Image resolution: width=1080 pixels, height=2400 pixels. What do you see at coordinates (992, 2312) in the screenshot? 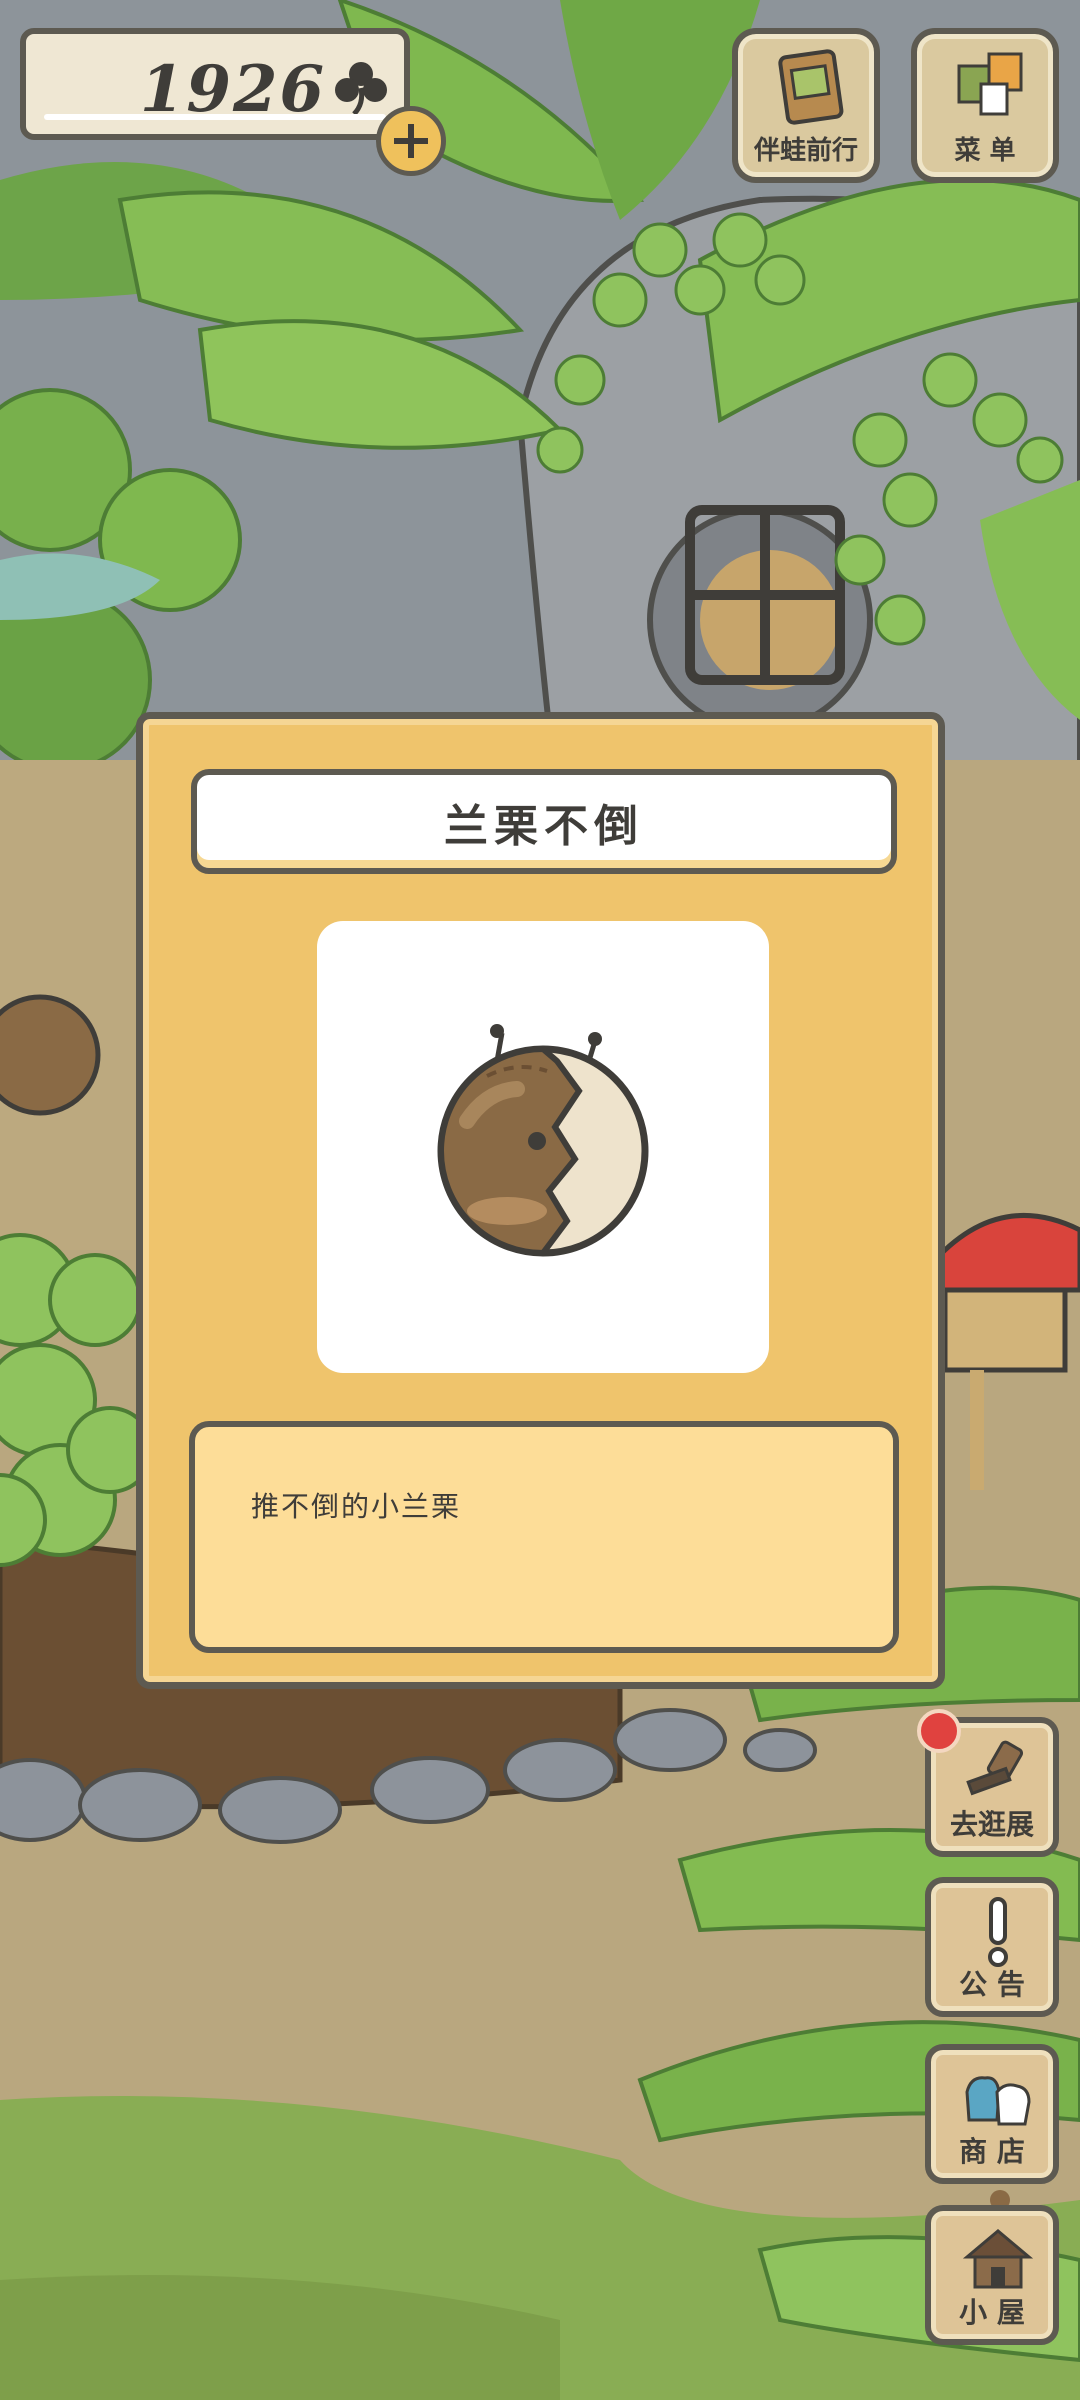
I see `house-label: 小 屋` at bounding box center [992, 2312].